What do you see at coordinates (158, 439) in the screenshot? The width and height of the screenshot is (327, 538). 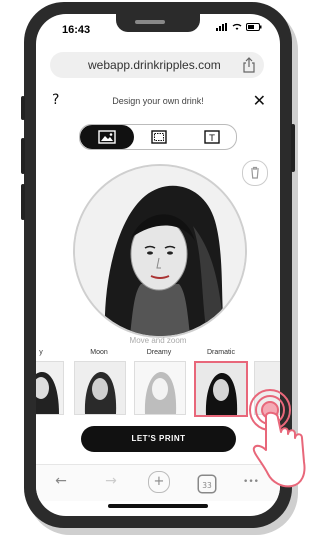 I see `lets-print-button: LET'S PRINT` at bounding box center [158, 439].